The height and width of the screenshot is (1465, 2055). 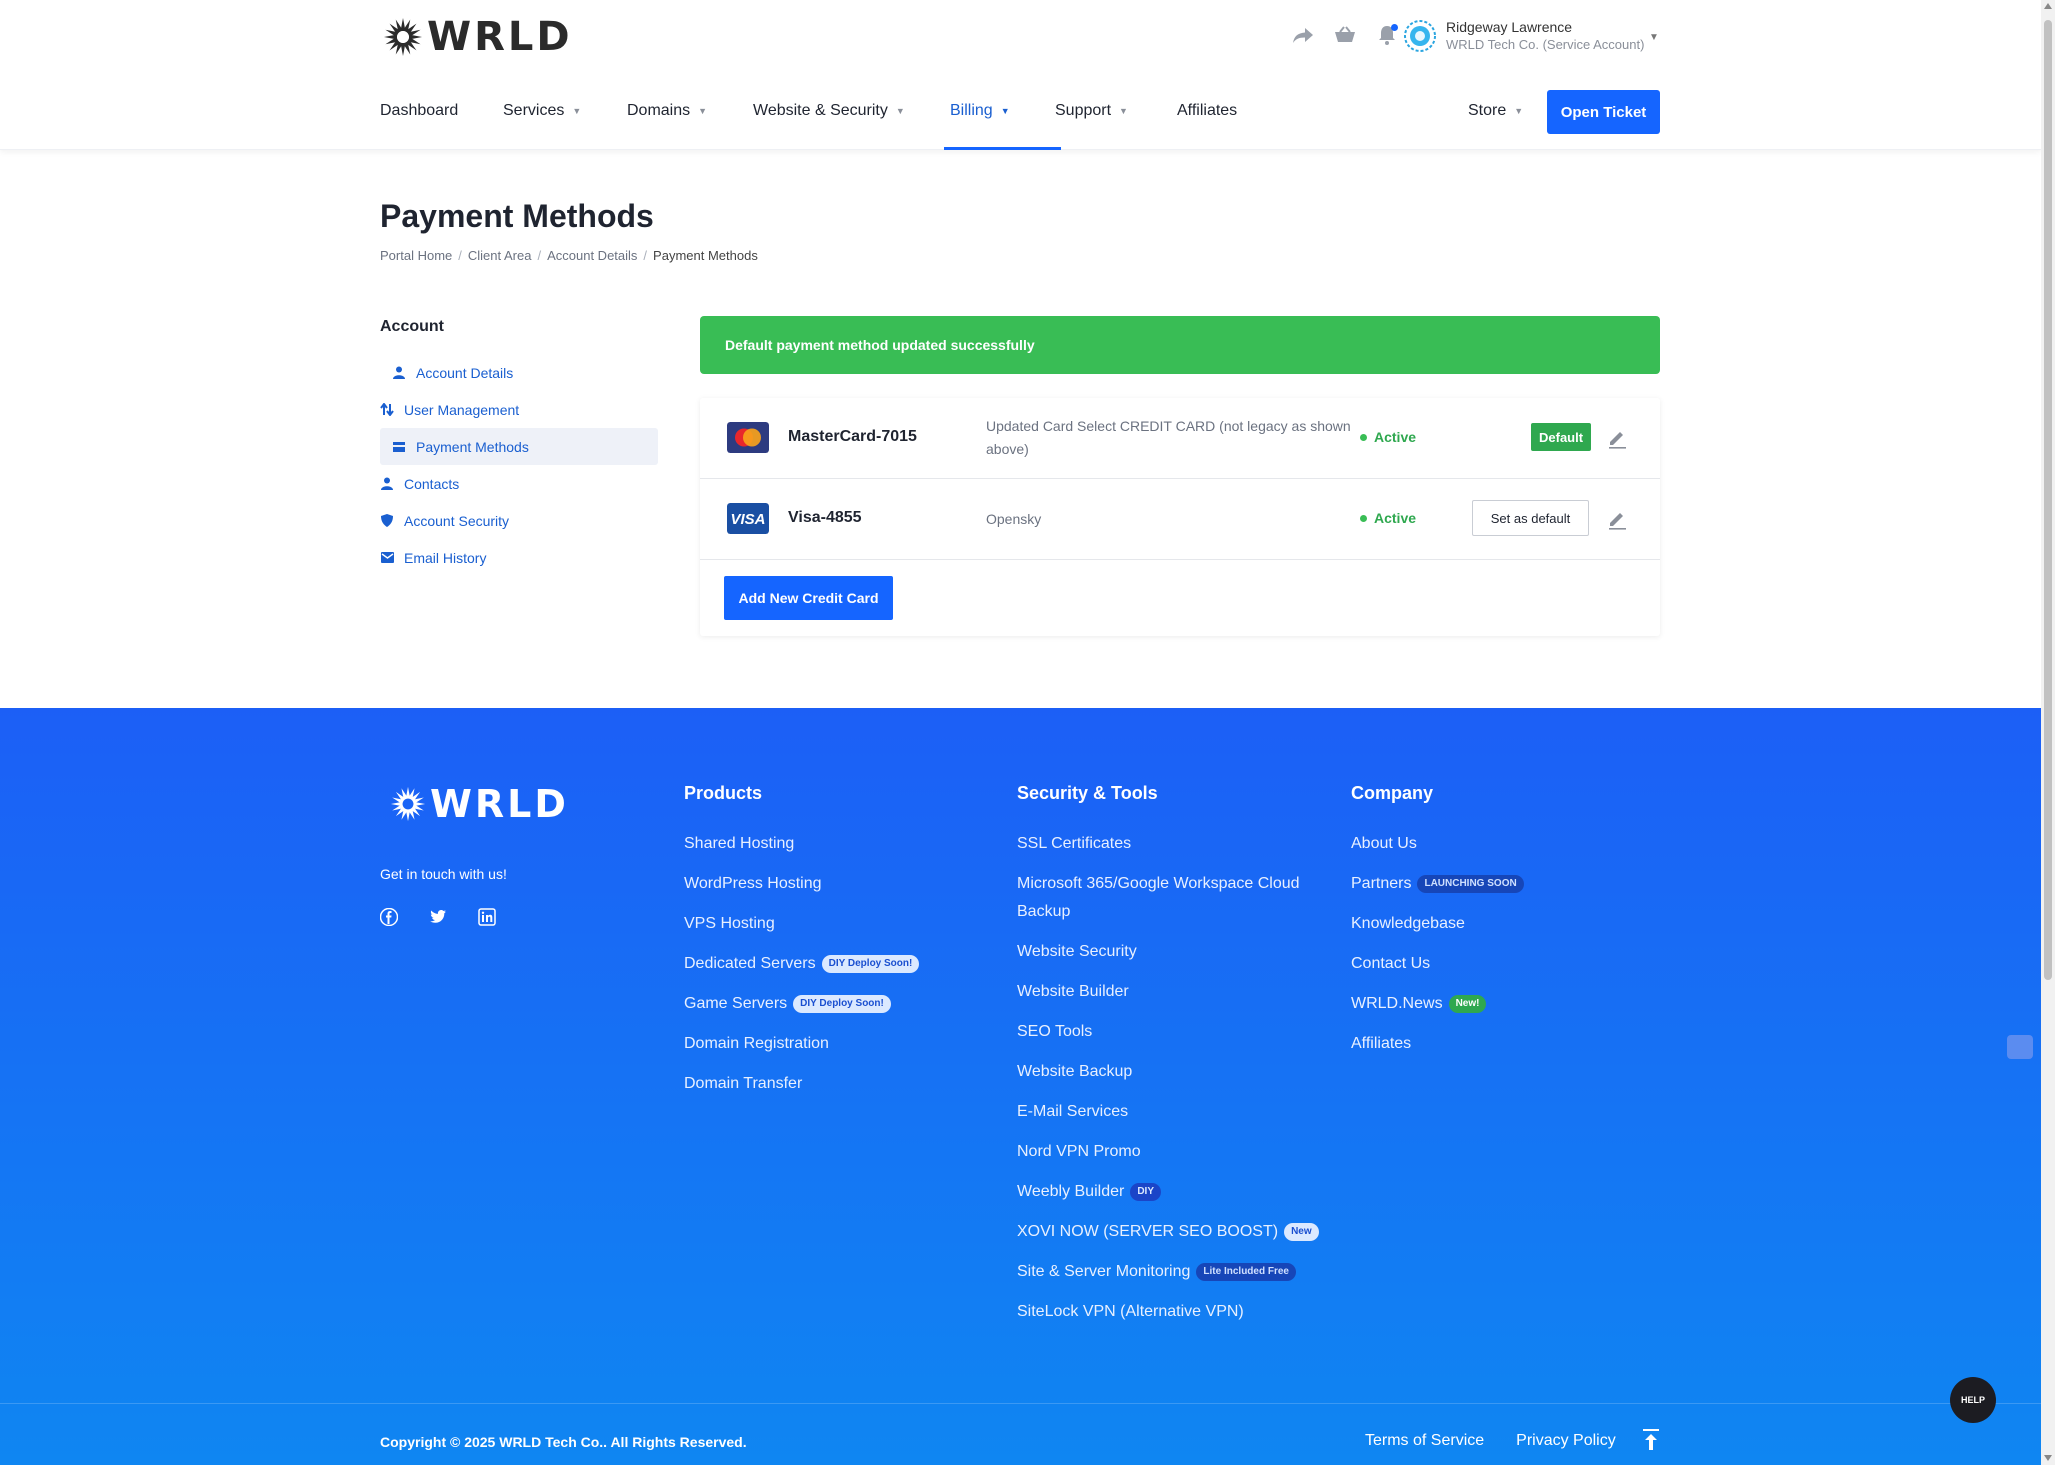 What do you see at coordinates (1177, 1312) in the screenshot?
I see `footer-link: SiteLock VPN (Alternative VPN)` at bounding box center [1177, 1312].